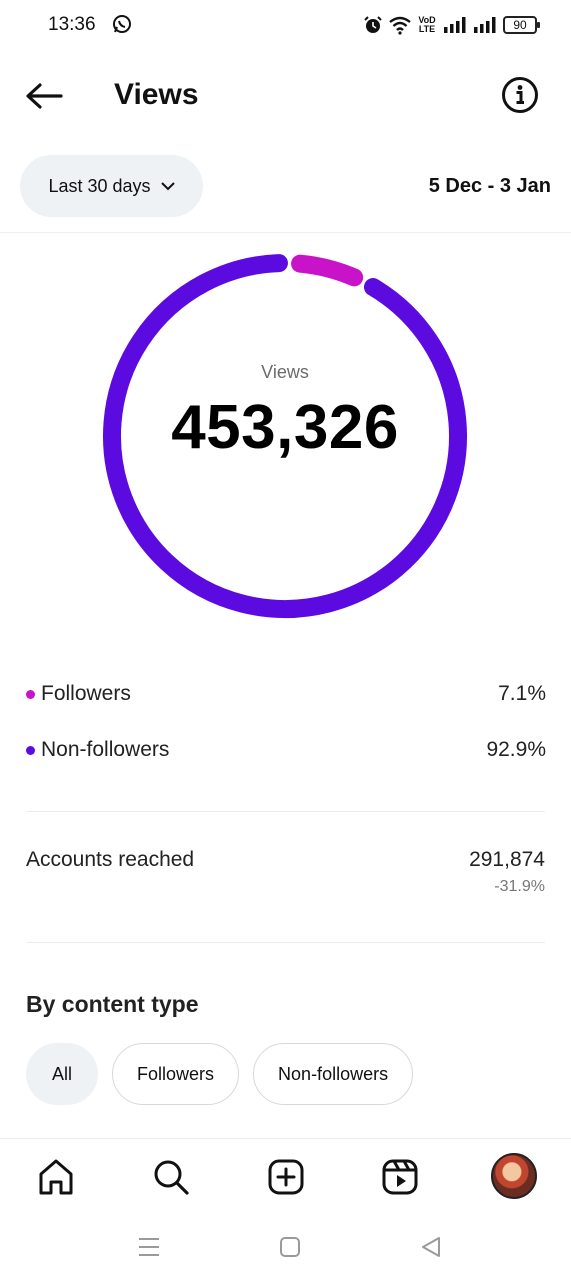  I want to click on section-title: By content type, so click(112, 1004).